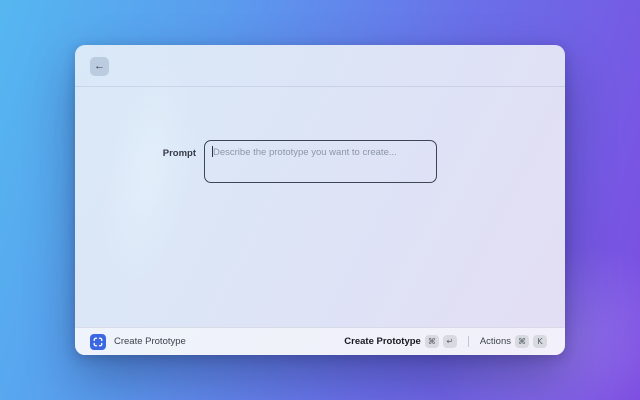 This screenshot has height=400, width=640. What do you see at coordinates (98, 341) in the screenshot?
I see `create-prototype-icon` at bounding box center [98, 341].